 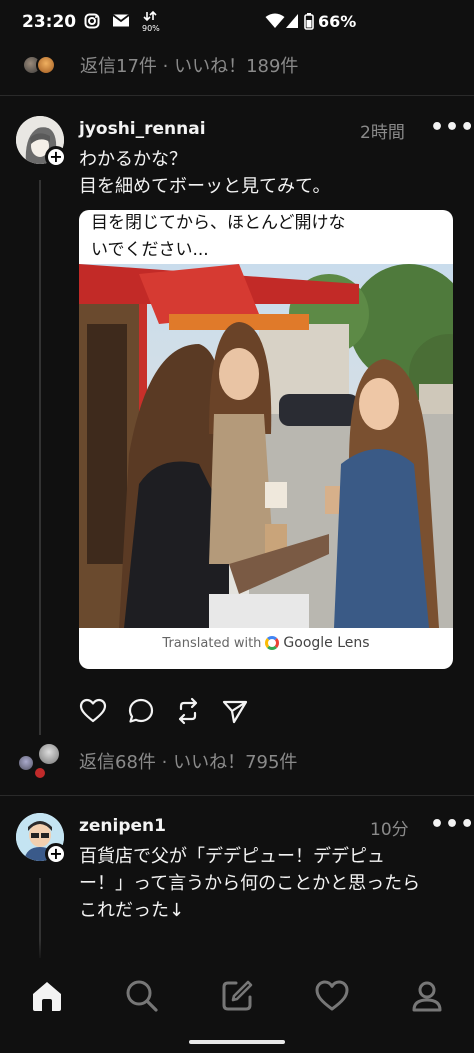 What do you see at coordinates (427, 996) in the screenshot?
I see `profile-icon` at bounding box center [427, 996].